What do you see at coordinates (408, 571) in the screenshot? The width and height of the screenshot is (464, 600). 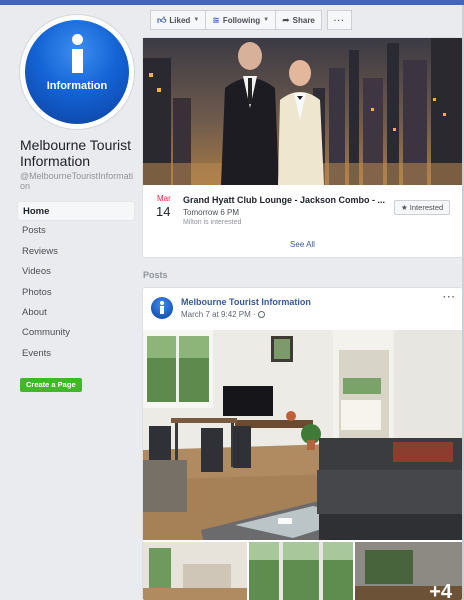 I see `post-thumbnail-more: +4` at bounding box center [408, 571].